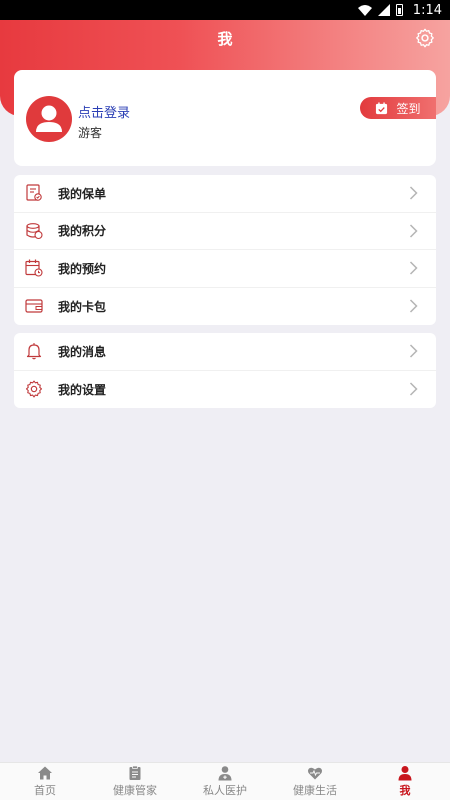 The image size is (450, 800). What do you see at coordinates (315, 790) in the screenshot?
I see `nav-healthy-life-label: 健康生活` at bounding box center [315, 790].